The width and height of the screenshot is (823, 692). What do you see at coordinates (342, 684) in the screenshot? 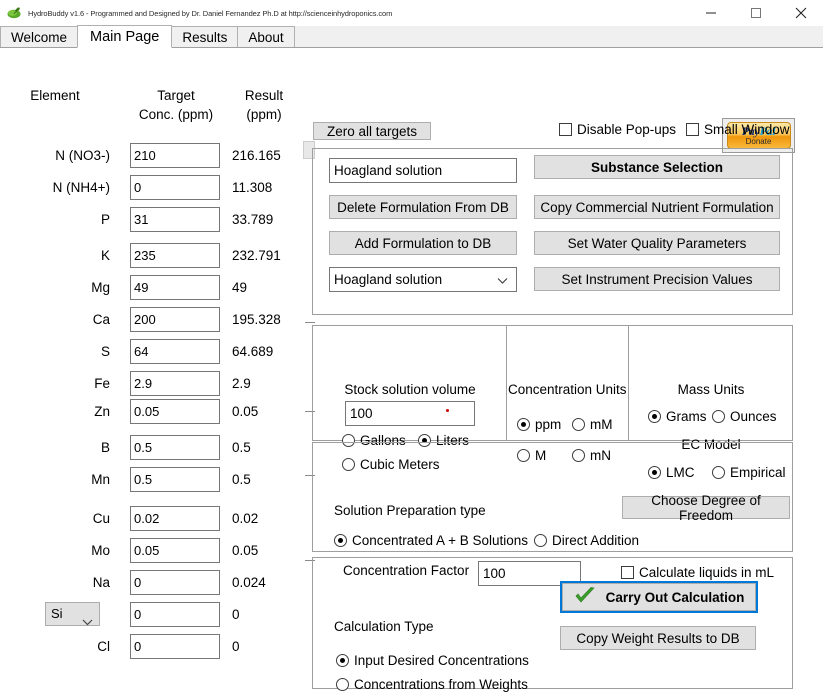
I see `calc-from-weights-radio-dot` at bounding box center [342, 684].